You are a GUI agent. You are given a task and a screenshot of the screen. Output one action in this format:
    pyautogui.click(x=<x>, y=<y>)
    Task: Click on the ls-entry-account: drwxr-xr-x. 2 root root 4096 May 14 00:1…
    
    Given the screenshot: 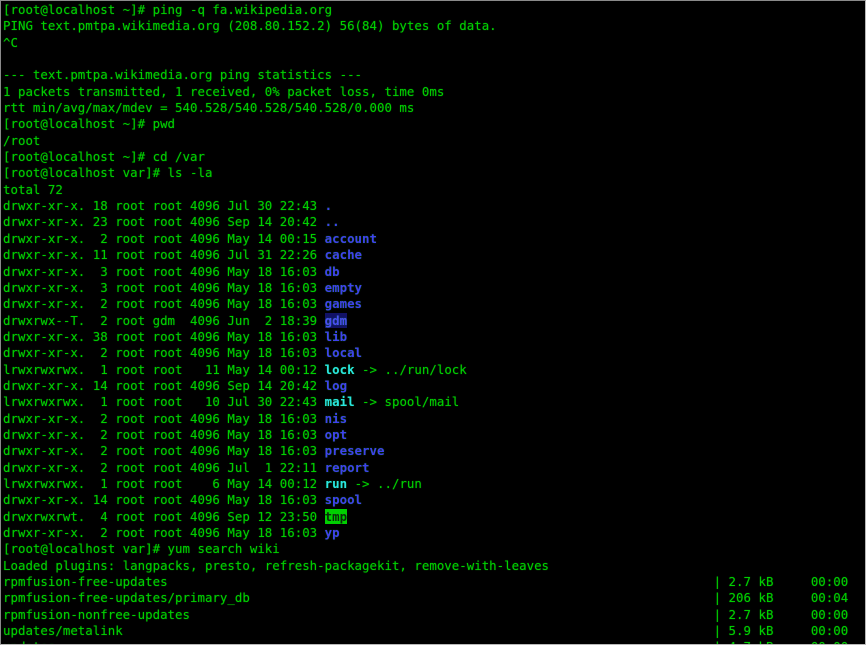 What is the action you would take?
    pyautogui.click(x=190, y=238)
    